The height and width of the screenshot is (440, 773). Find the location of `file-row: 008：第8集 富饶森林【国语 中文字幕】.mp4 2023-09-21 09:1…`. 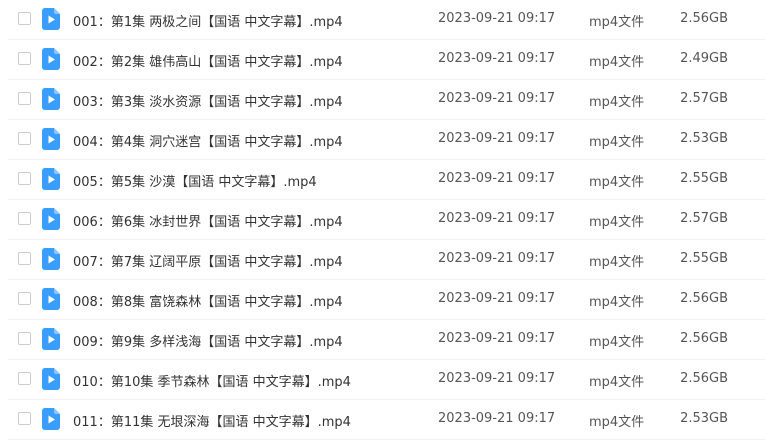

file-row: 008：第8集 富饶森林【国语 中文字幕】.mp4 2023-09-21 09:1… is located at coordinates (386, 300).